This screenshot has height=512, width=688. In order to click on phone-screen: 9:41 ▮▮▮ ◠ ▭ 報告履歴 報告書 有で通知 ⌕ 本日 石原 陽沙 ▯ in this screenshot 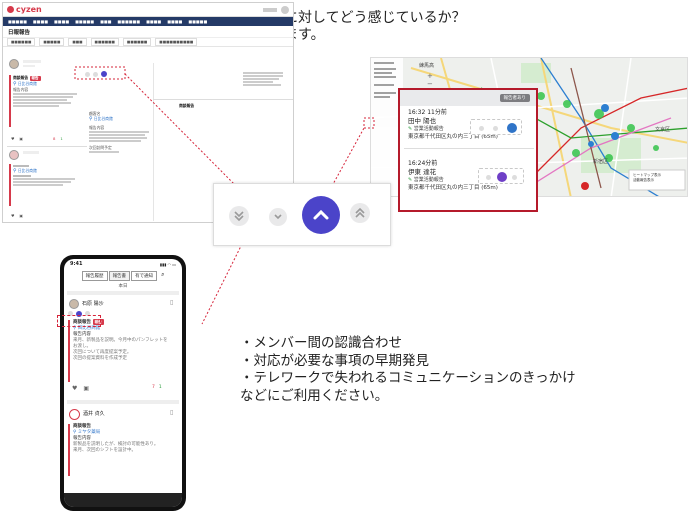, I will do `click(123, 383)`.